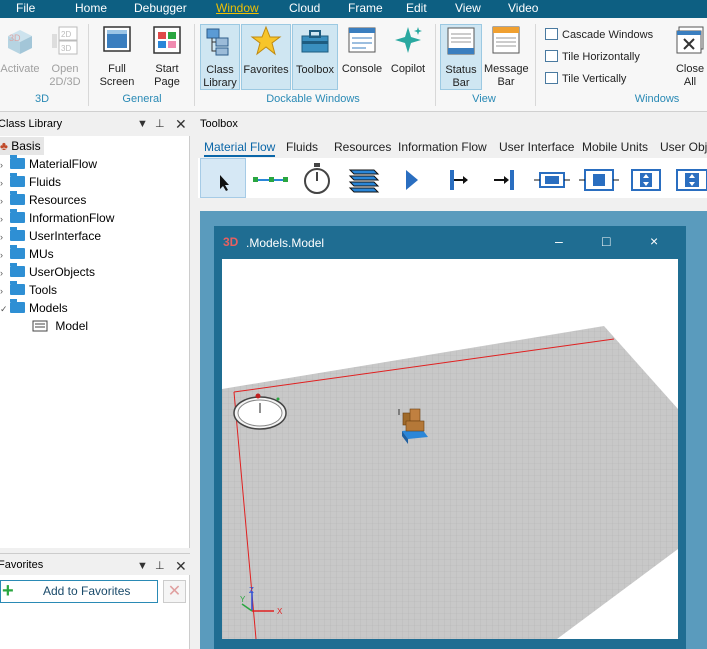 This screenshot has width=707, height=649. What do you see at coordinates (364, 178) in the screenshot?
I see `frame-tool` at bounding box center [364, 178].